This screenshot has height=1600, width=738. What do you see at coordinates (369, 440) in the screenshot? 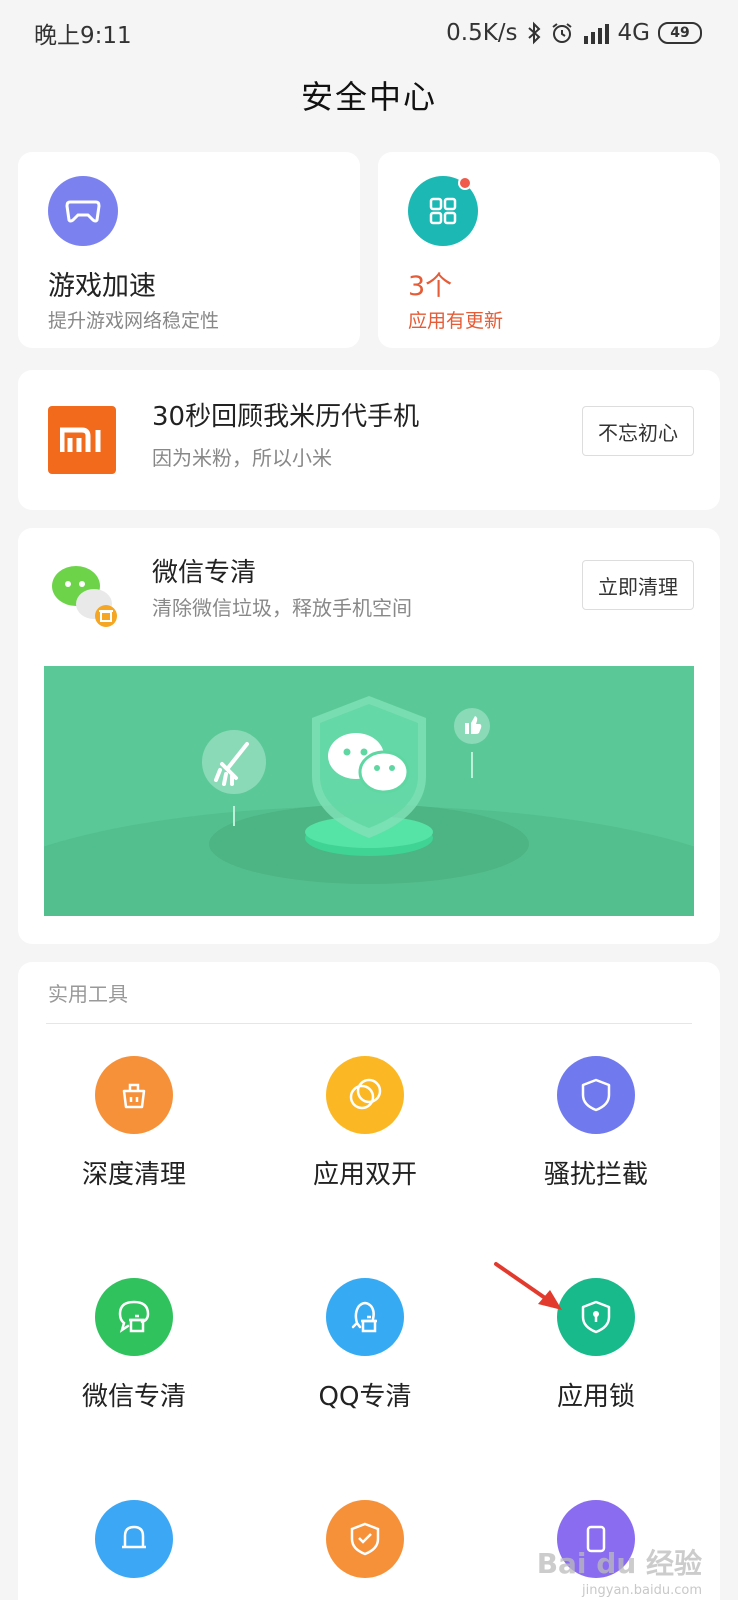
I see `mi-review-card: 30秒回顾我米历代手机 因为米粉，所以小米 不忘初心` at bounding box center [369, 440].